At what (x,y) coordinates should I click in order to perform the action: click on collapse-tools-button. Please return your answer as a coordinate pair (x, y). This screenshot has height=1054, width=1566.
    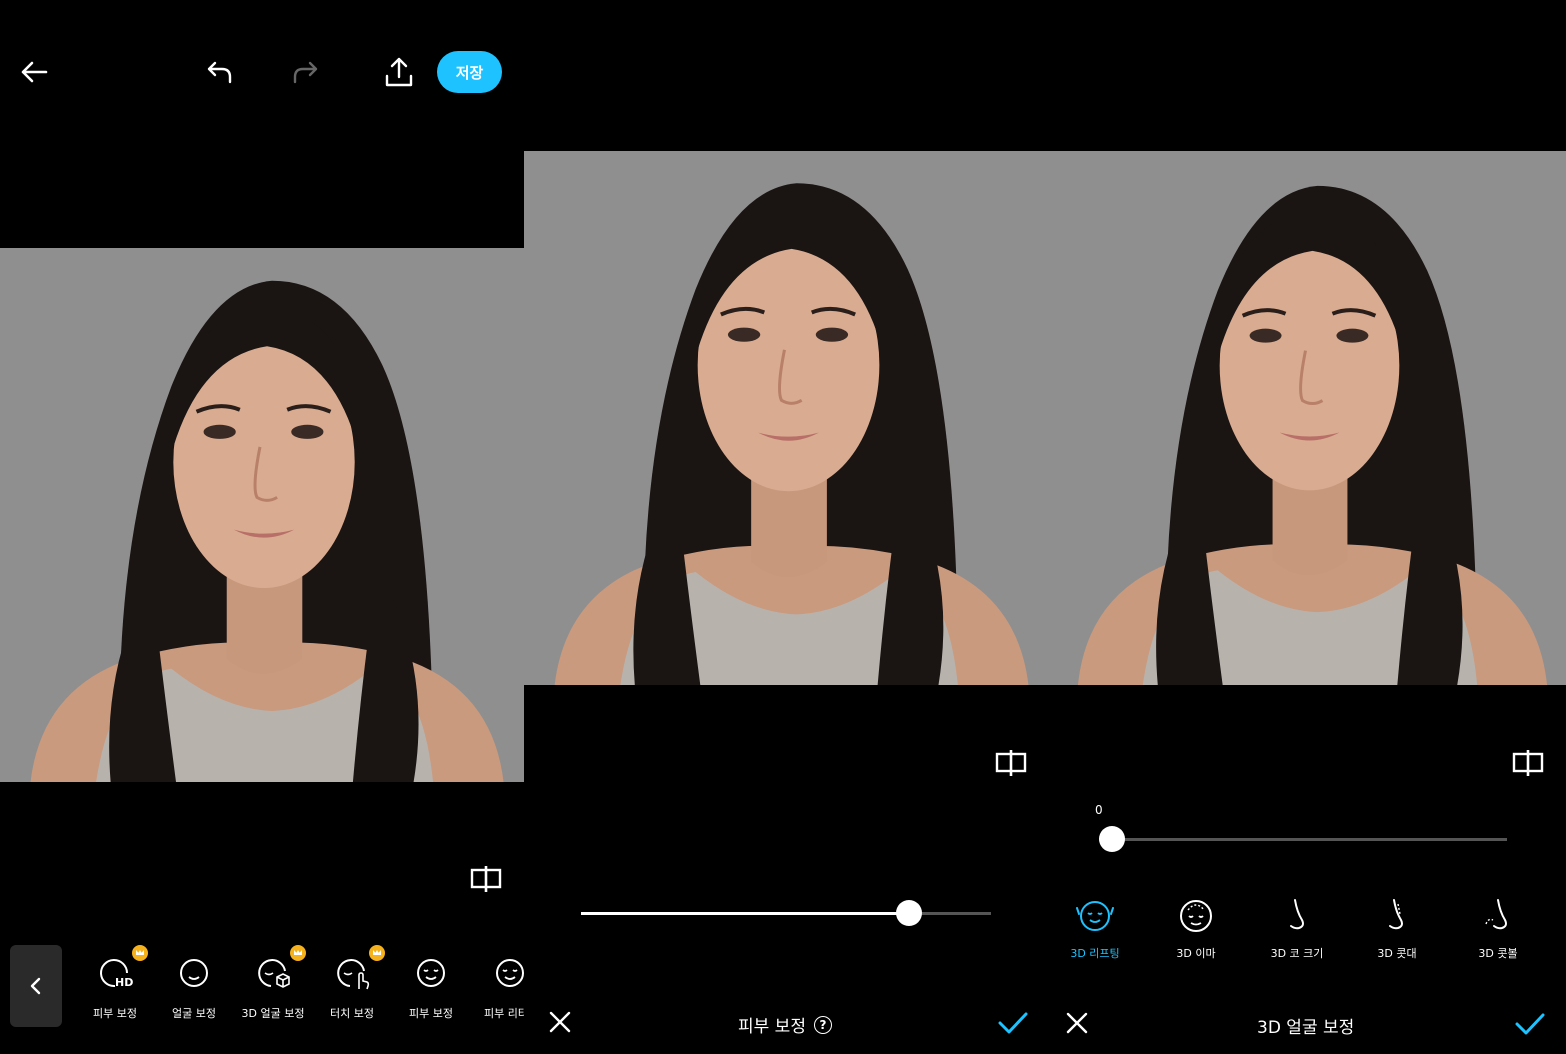
    Looking at the image, I should click on (36, 986).